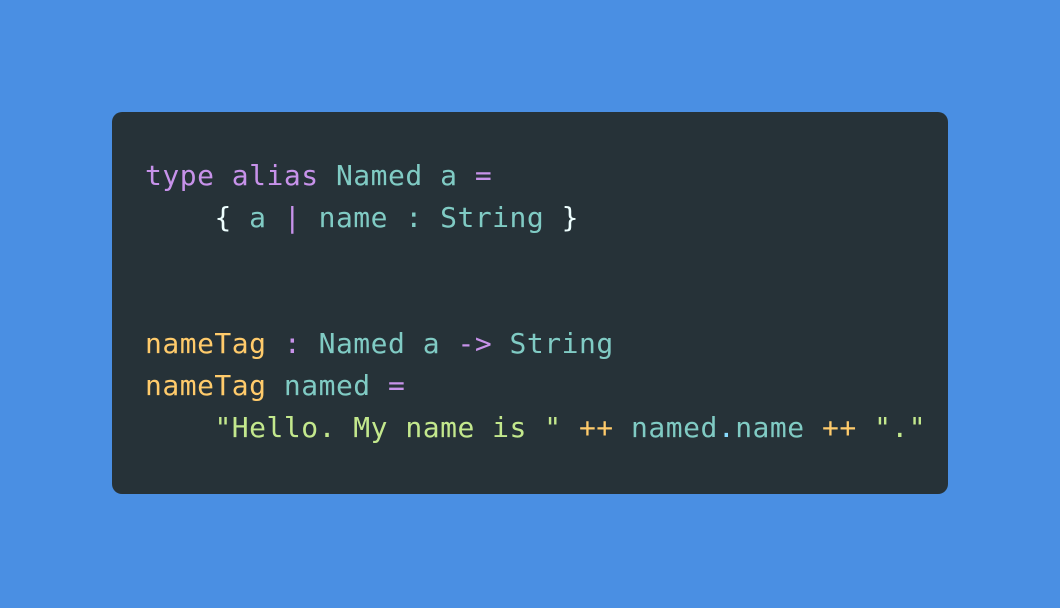  Describe the element at coordinates (292, 217) in the screenshot. I see `code-token-keyword: |` at that location.